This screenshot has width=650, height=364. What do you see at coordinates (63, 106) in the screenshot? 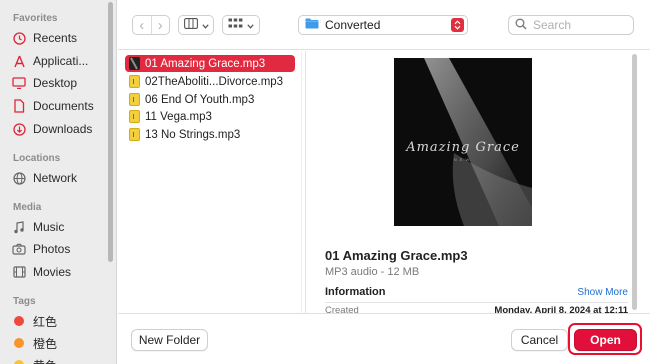
I see `sidebar-item-label: Documents` at bounding box center [63, 106].